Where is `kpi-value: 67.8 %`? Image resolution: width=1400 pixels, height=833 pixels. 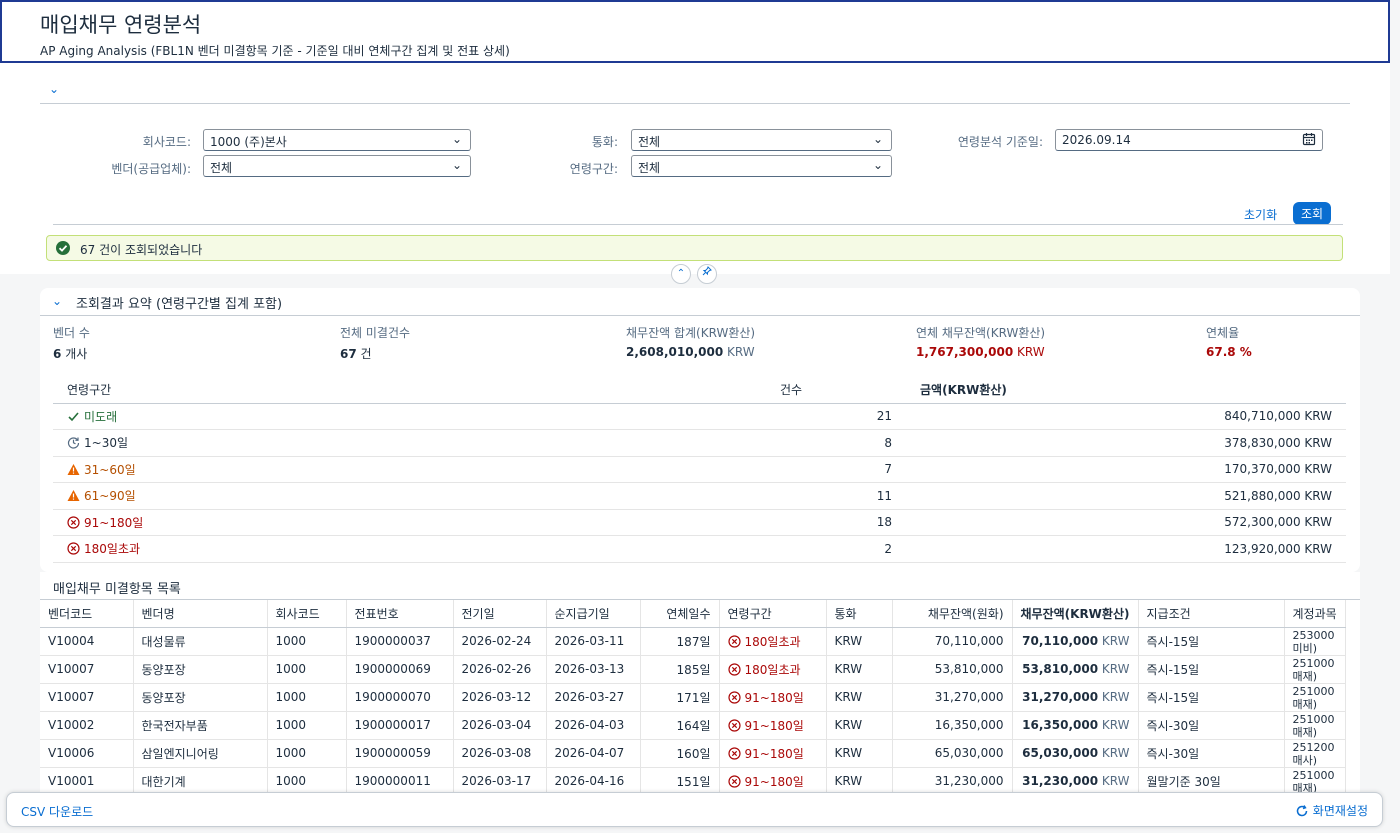
kpi-value: 67.8 % is located at coordinates (1229, 352).